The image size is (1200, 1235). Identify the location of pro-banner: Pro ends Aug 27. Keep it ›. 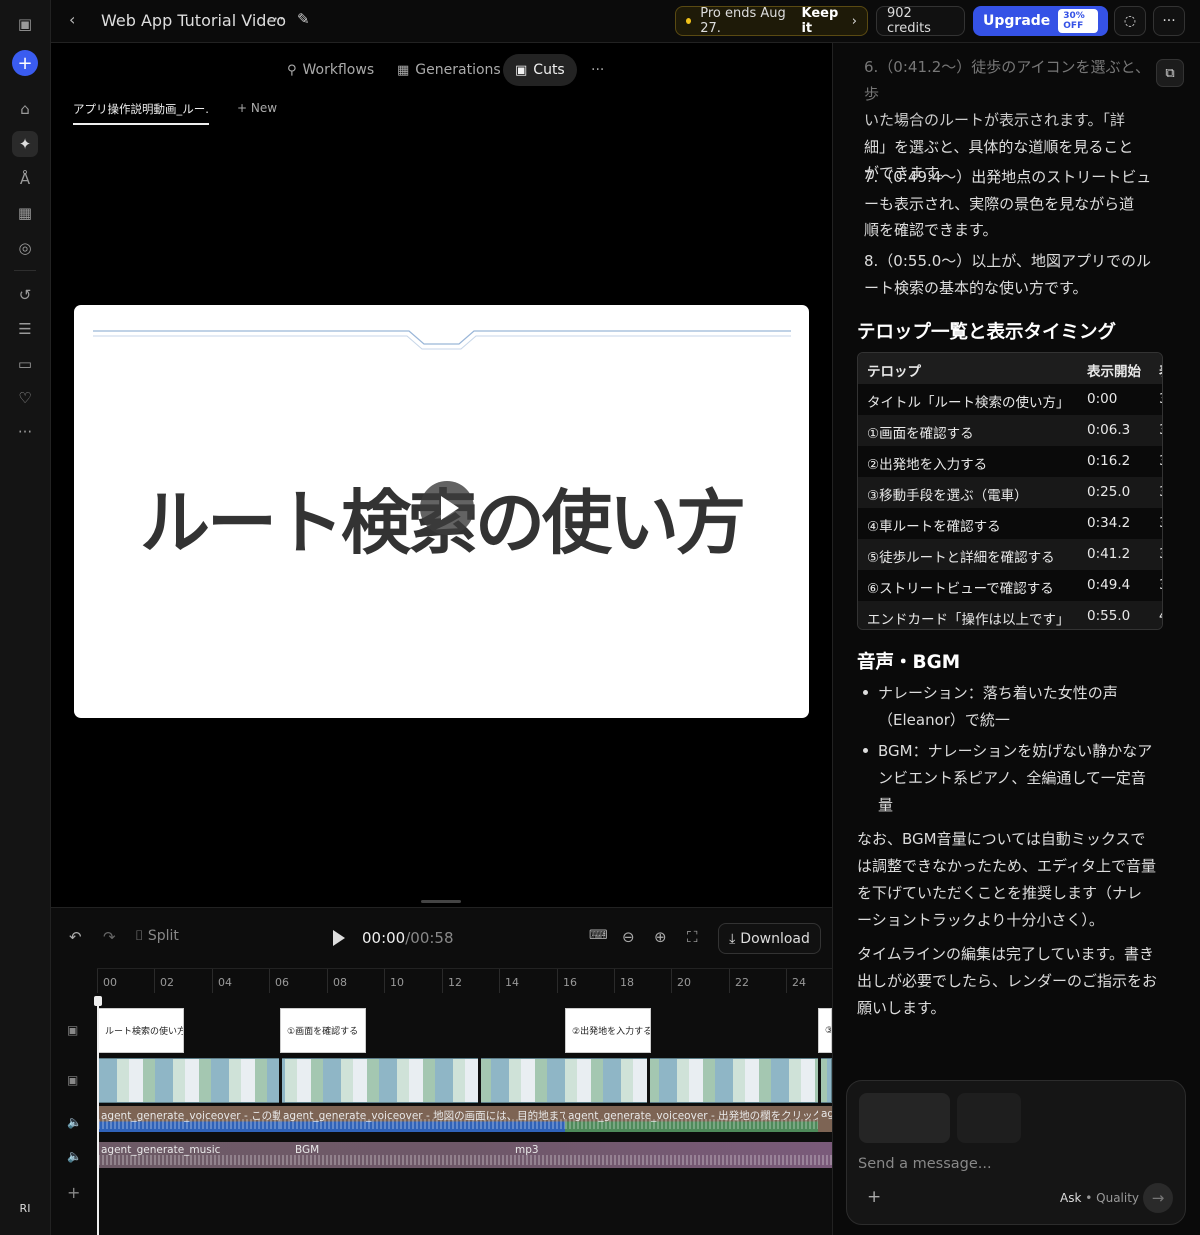
(771, 21).